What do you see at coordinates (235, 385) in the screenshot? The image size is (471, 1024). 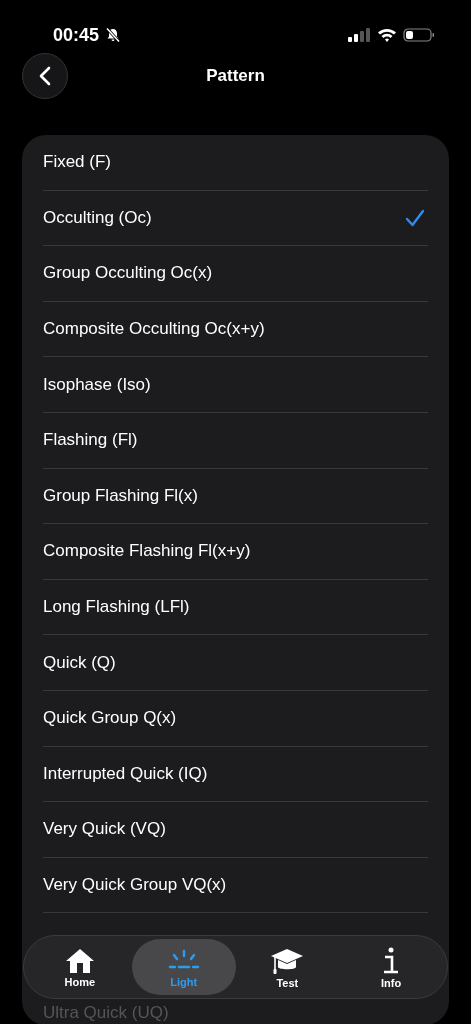 I see `pattern-option: Isophase (Iso)` at bounding box center [235, 385].